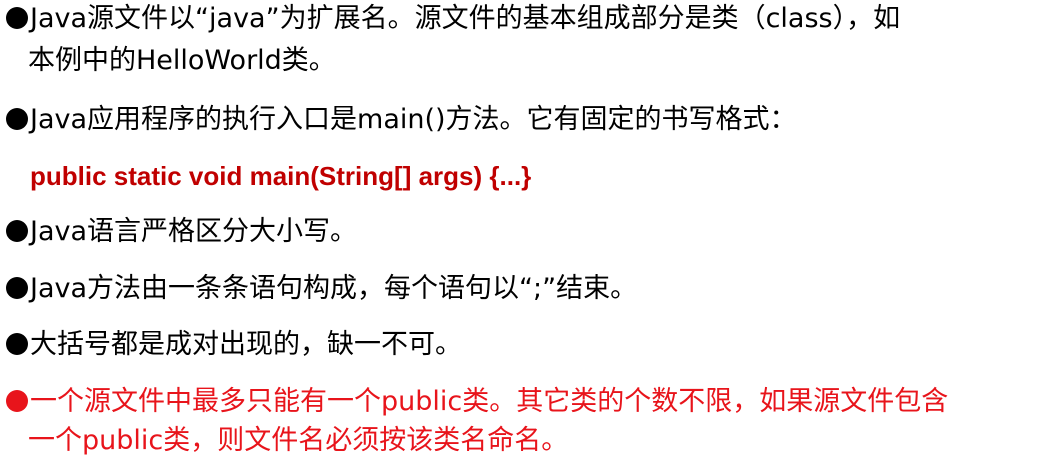  I want to click on bullet-item-6-continuation: 一个public类，则文件名必须按该类名命名。, so click(298, 441).